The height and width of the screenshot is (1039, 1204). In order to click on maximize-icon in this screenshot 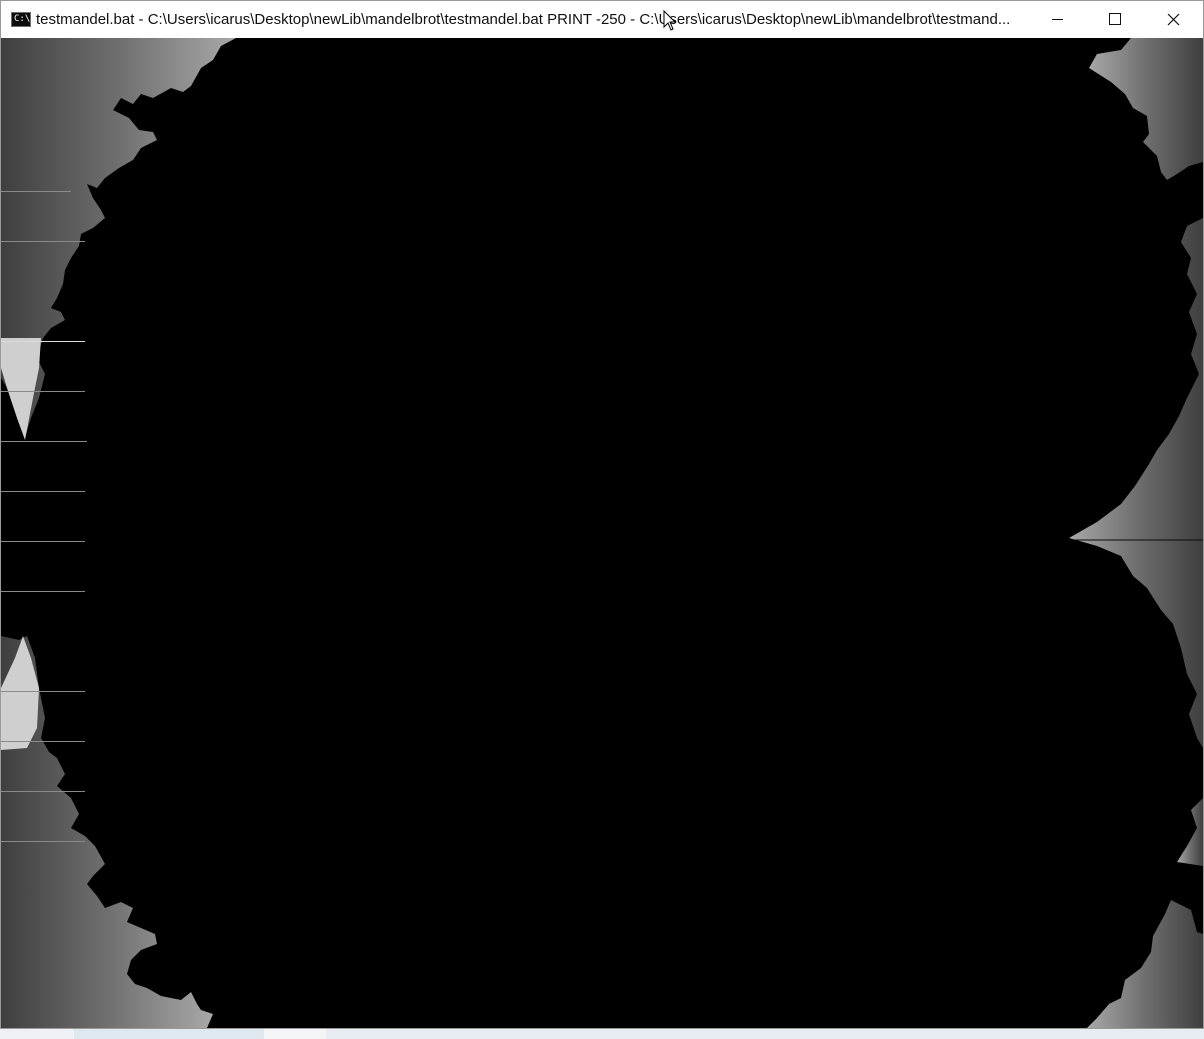, I will do `click(1115, 19)`.